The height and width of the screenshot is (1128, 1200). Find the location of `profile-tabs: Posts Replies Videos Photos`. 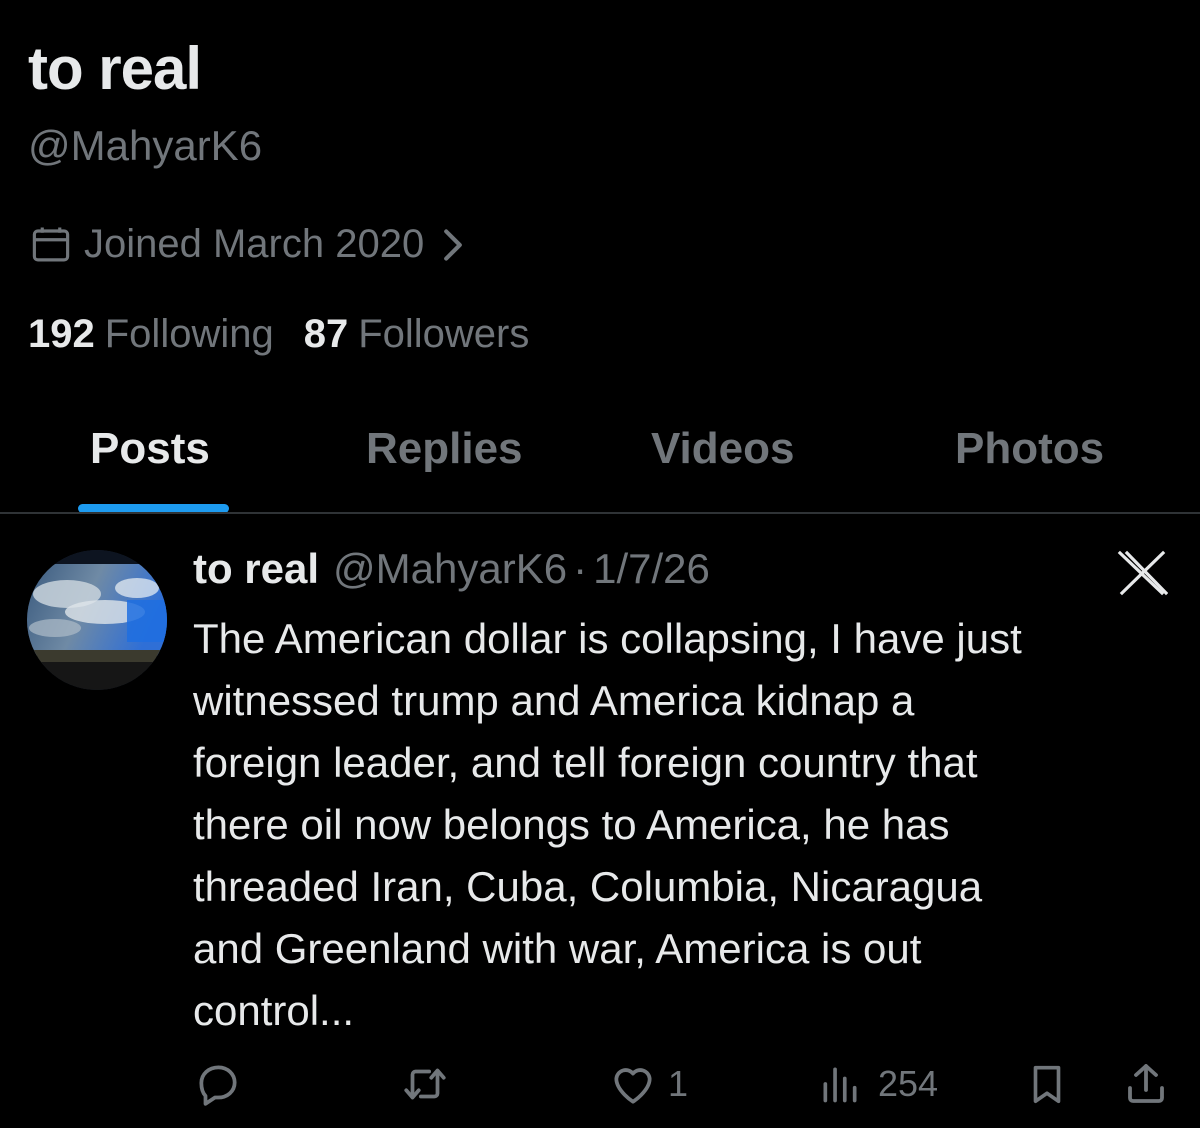

profile-tabs: Posts Replies Videos Photos is located at coordinates (600, 463).